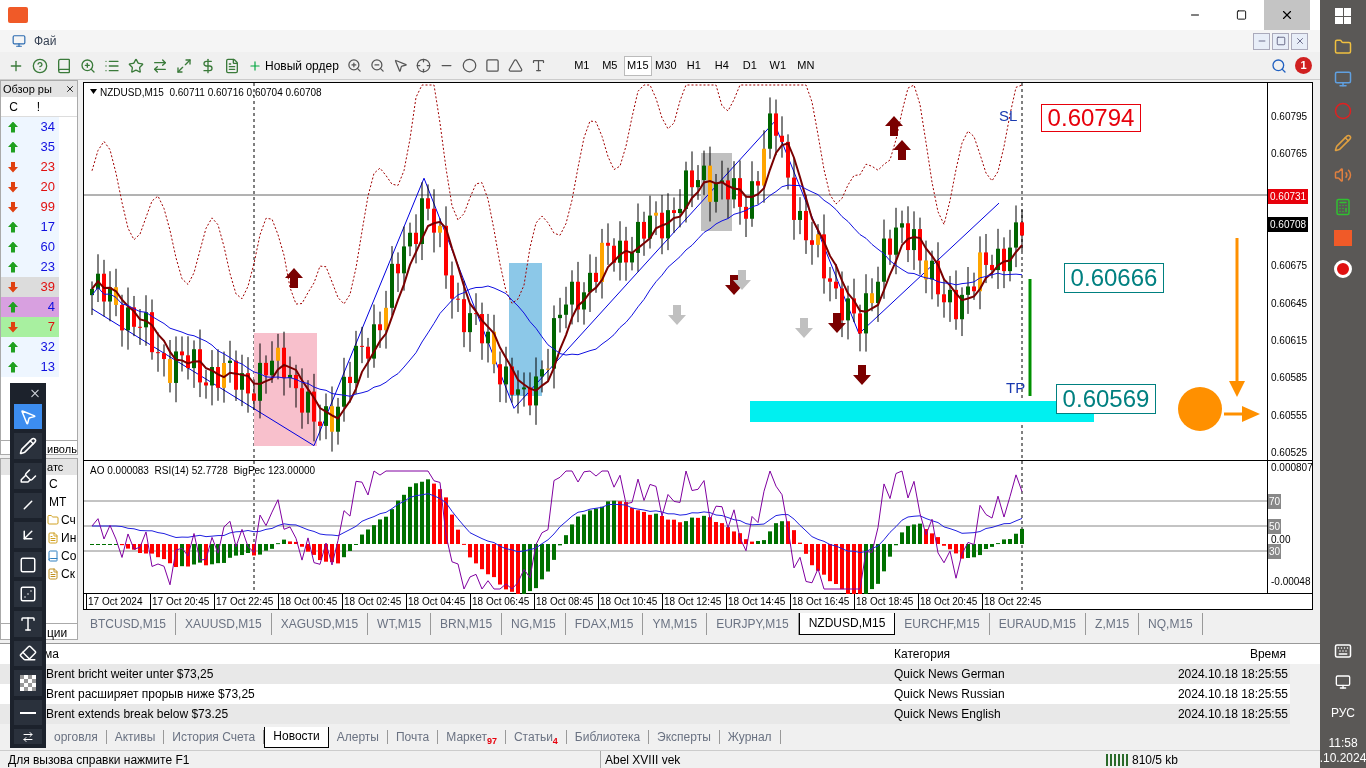  Describe the element at coordinates (684, 737) in the screenshot. I see `terminal-tab: Эксперты` at that location.